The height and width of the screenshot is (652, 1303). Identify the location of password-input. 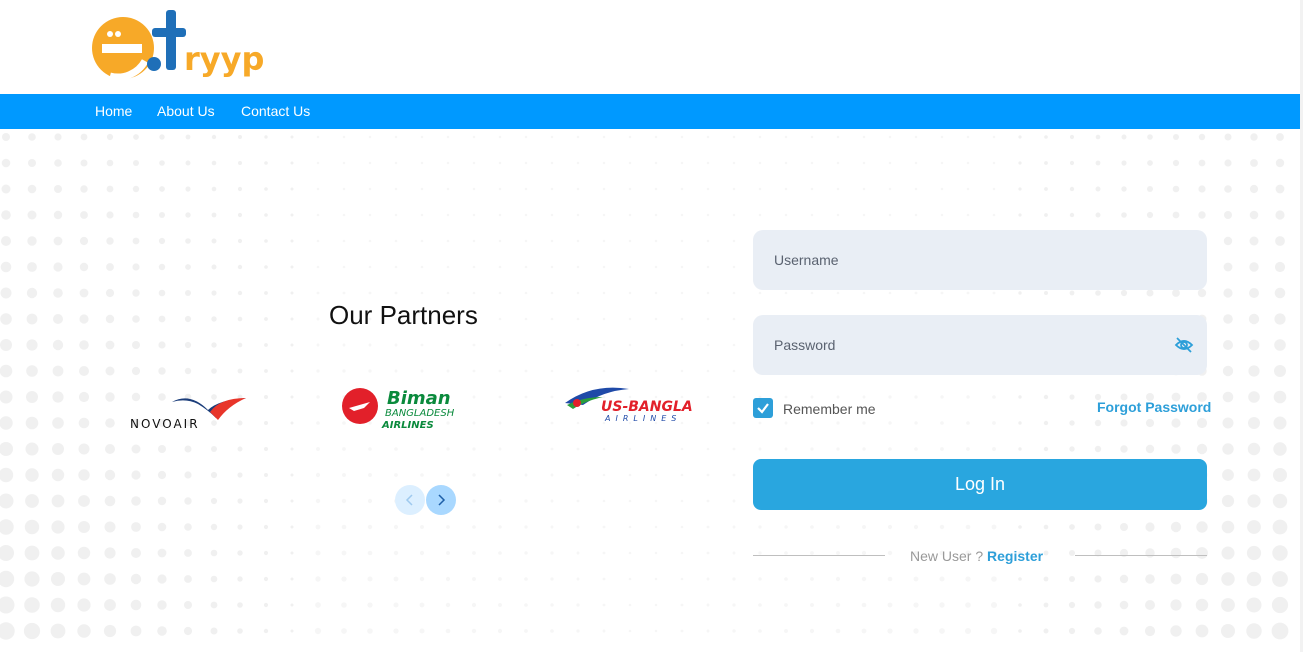
(980, 345).